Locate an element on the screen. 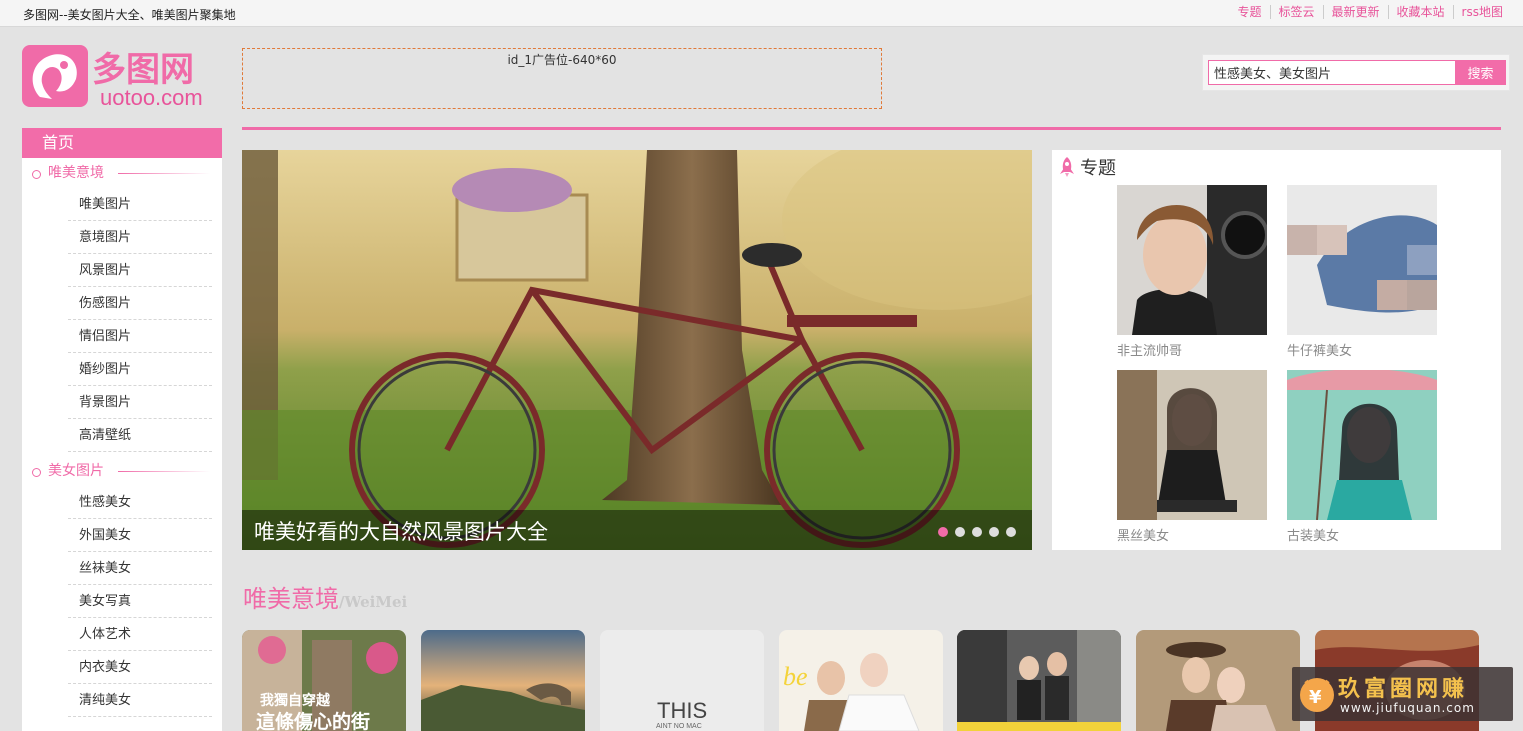  watermark-overlay: ¥ 玖富圈网赚 www.jiufuquan.com is located at coordinates (1402, 694).